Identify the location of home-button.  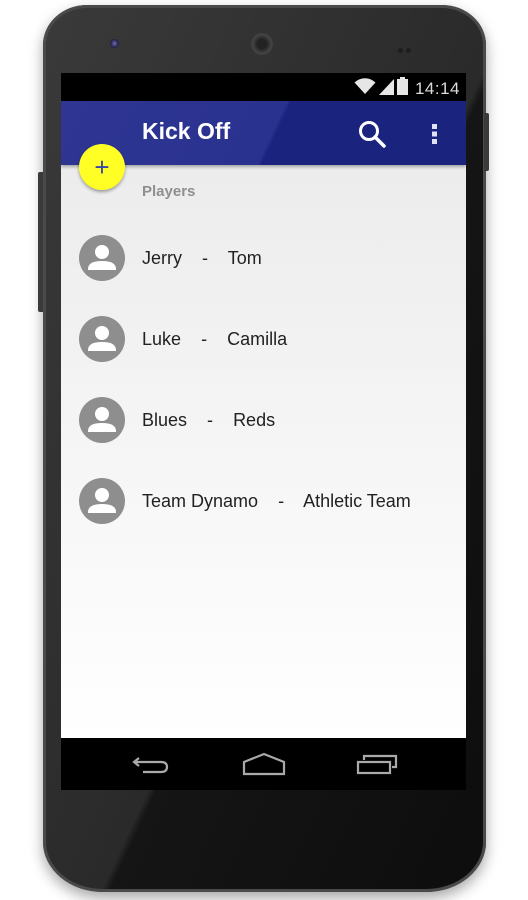
(264, 764).